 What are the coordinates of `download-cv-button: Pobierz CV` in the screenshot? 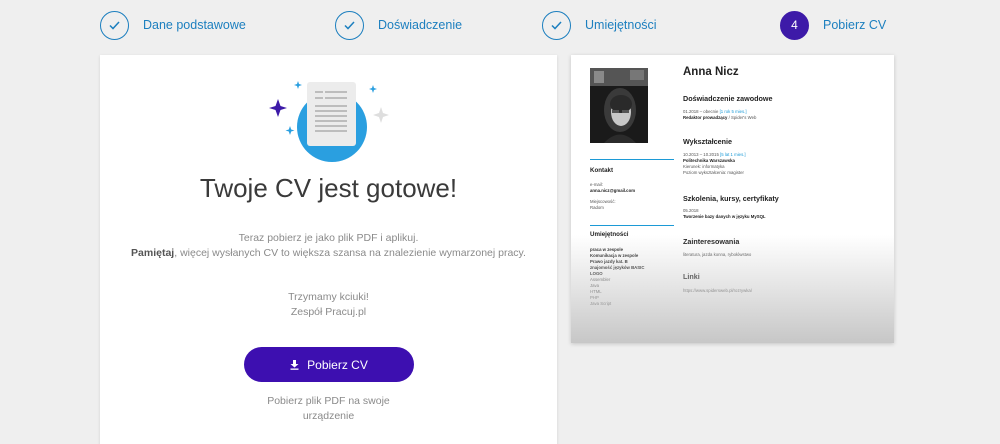 It's located at (329, 364).